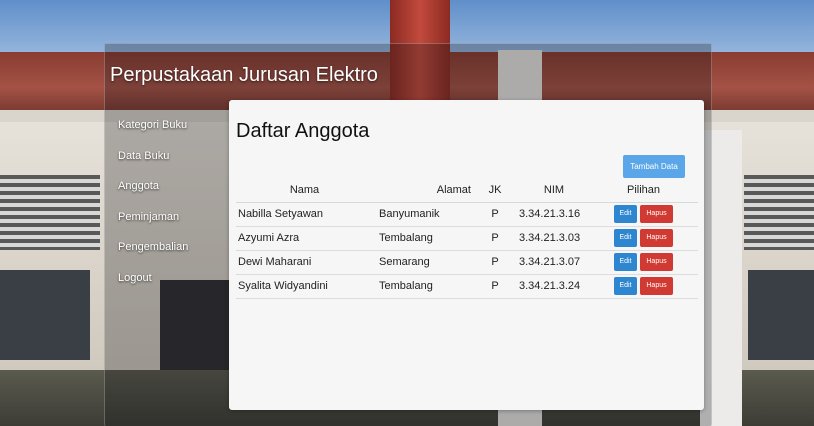 This screenshot has width=814, height=426. What do you see at coordinates (153, 217) in the screenshot?
I see `sidebar-item-peminjaman: Peminjaman` at bounding box center [153, 217].